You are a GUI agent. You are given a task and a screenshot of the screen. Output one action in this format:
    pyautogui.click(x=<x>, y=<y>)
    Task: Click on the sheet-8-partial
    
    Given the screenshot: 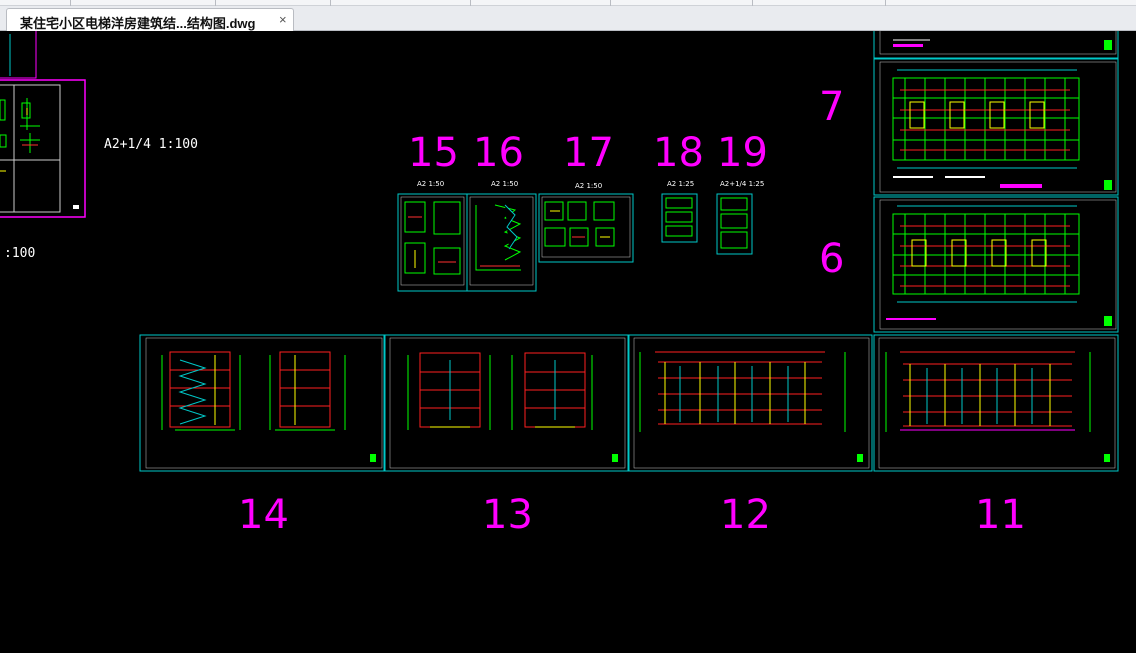 What is the action you would take?
    pyautogui.click(x=996, y=45)
    